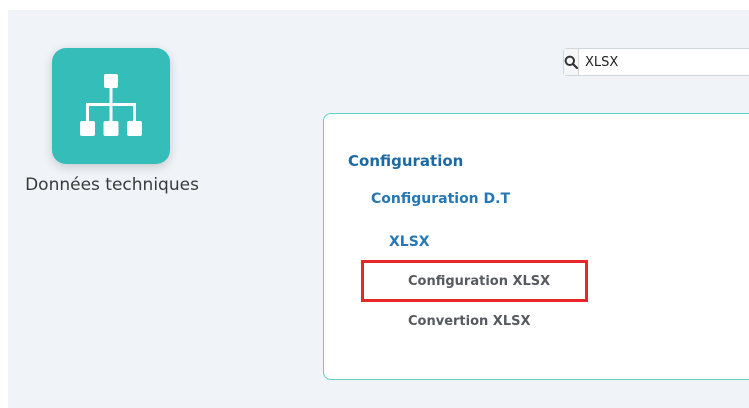 This screenshot has height=408, width=749. I want to click on search-input, so click(664, 62).